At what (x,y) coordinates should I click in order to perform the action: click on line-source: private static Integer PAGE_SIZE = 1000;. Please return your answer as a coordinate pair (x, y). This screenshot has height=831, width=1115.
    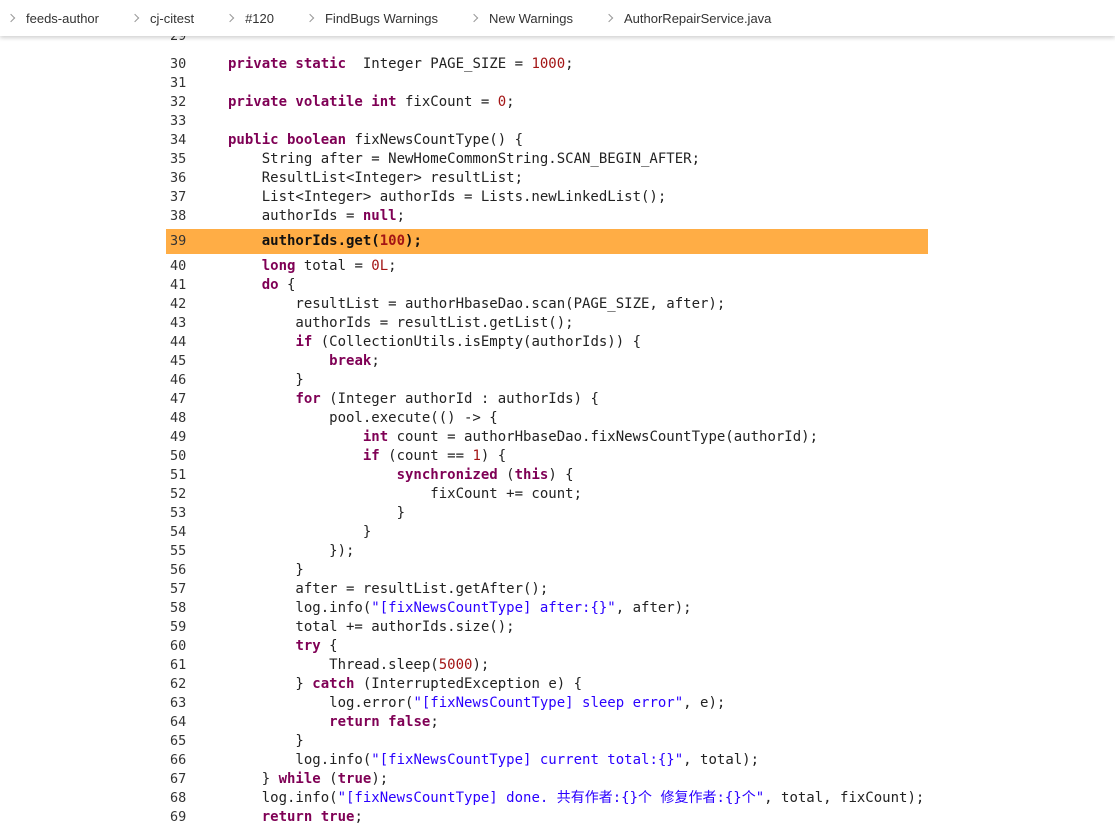
    Looking at the image, I should click on (401, 64).